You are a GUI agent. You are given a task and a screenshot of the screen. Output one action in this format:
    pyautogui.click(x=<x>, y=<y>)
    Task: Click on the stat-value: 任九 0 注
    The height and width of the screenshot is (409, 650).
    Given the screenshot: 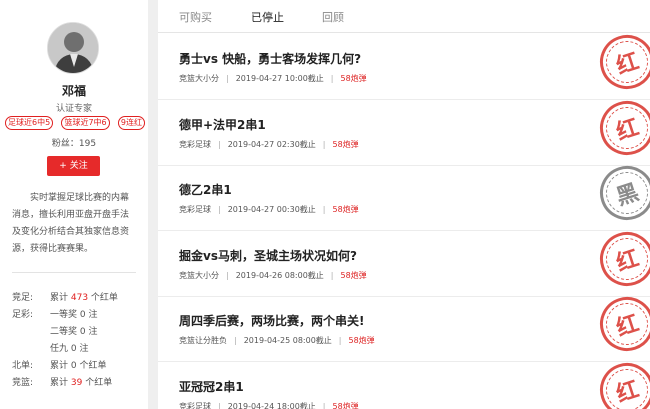 What is the action you would take?
    pyautogui.click(x=69, y=349)
    